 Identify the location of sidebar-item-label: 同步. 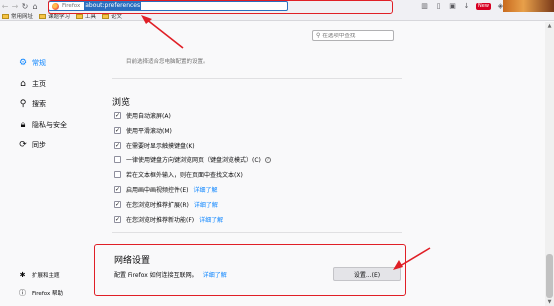
(39, 145).